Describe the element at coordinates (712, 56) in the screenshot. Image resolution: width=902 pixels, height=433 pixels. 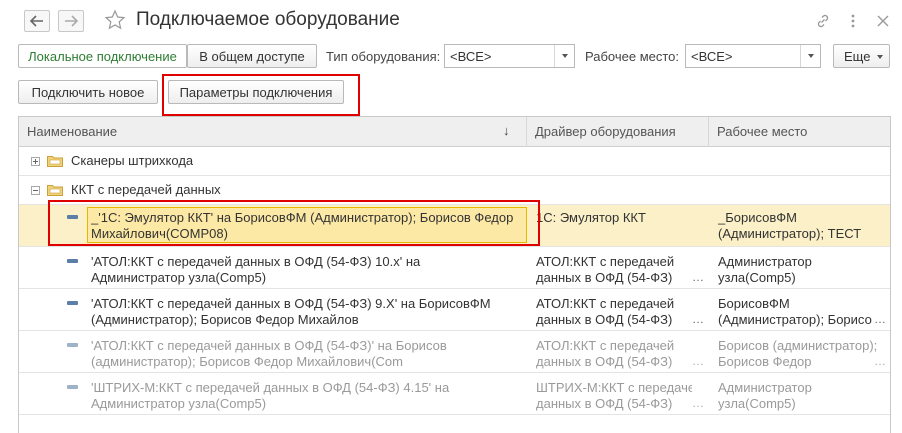
I see `workplace-value: <ВСЕ>` at that location.